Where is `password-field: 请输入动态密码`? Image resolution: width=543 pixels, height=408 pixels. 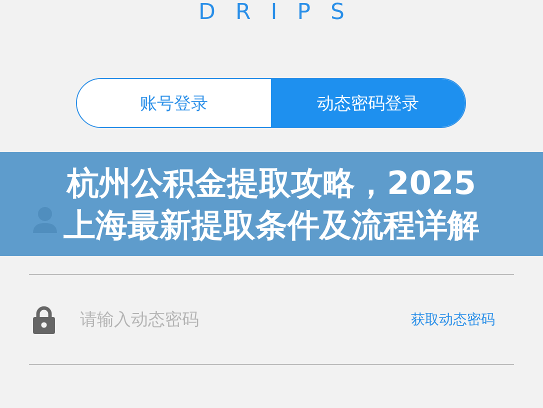
password-field: 请输入动态密码 is located at coordinates (244, 319).